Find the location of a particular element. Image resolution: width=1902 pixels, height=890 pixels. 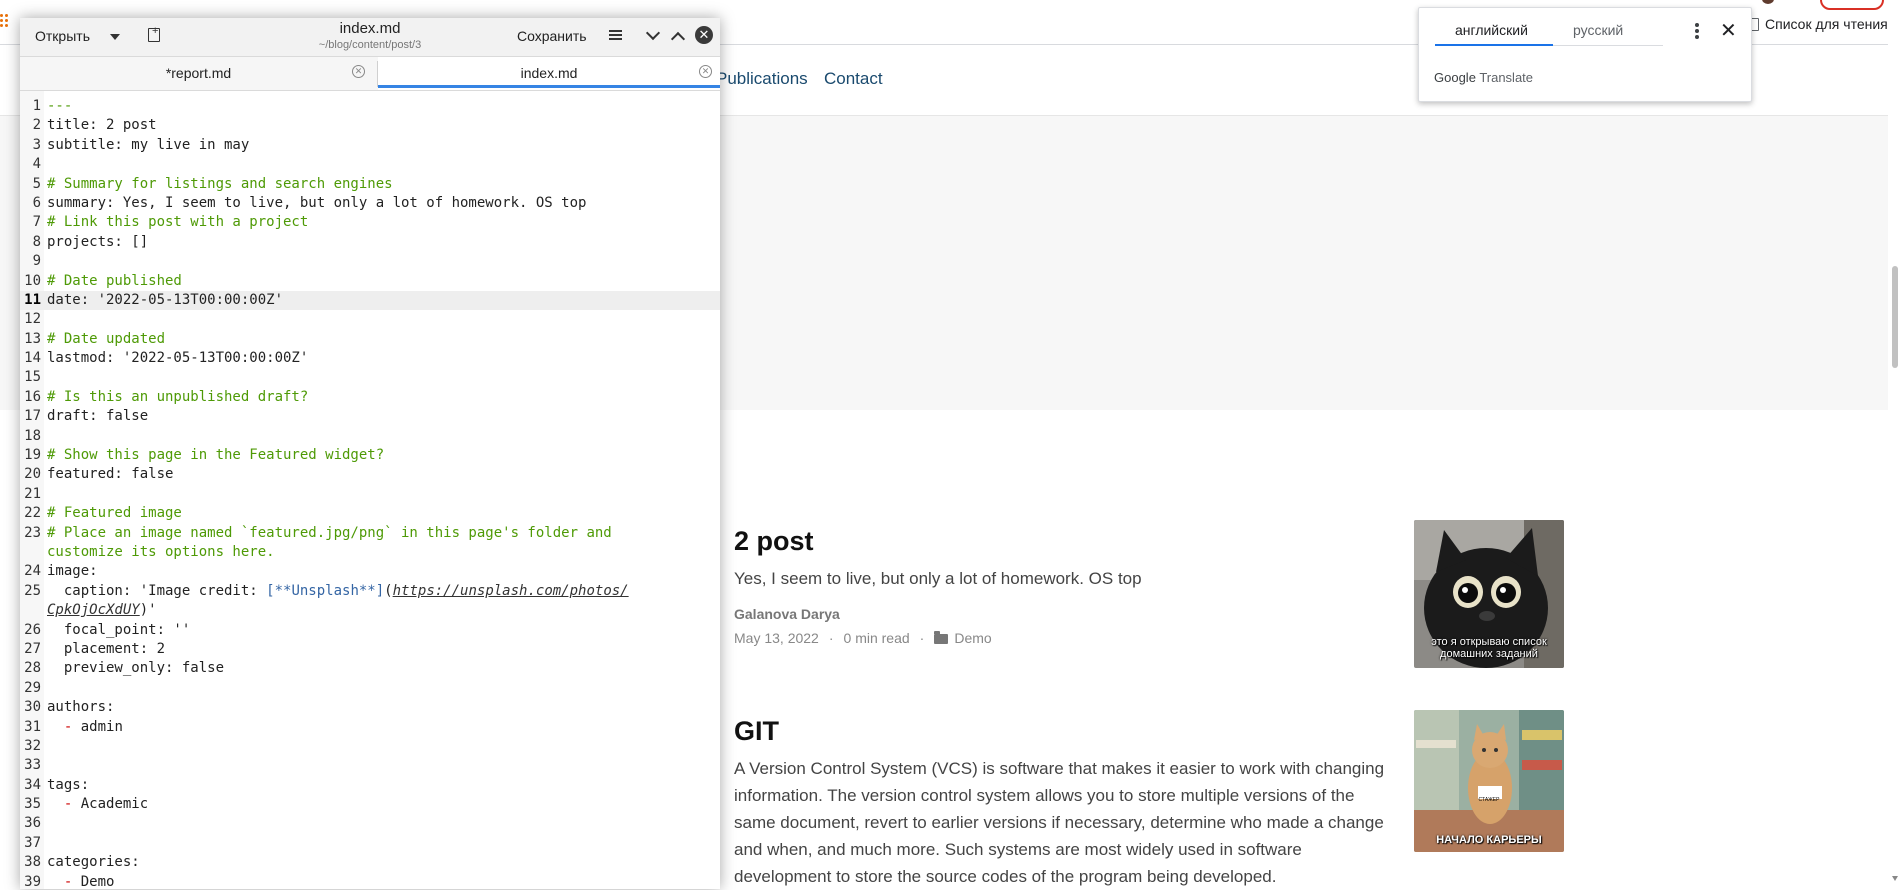

post-category: Demo is located at coordinates (972, 638).